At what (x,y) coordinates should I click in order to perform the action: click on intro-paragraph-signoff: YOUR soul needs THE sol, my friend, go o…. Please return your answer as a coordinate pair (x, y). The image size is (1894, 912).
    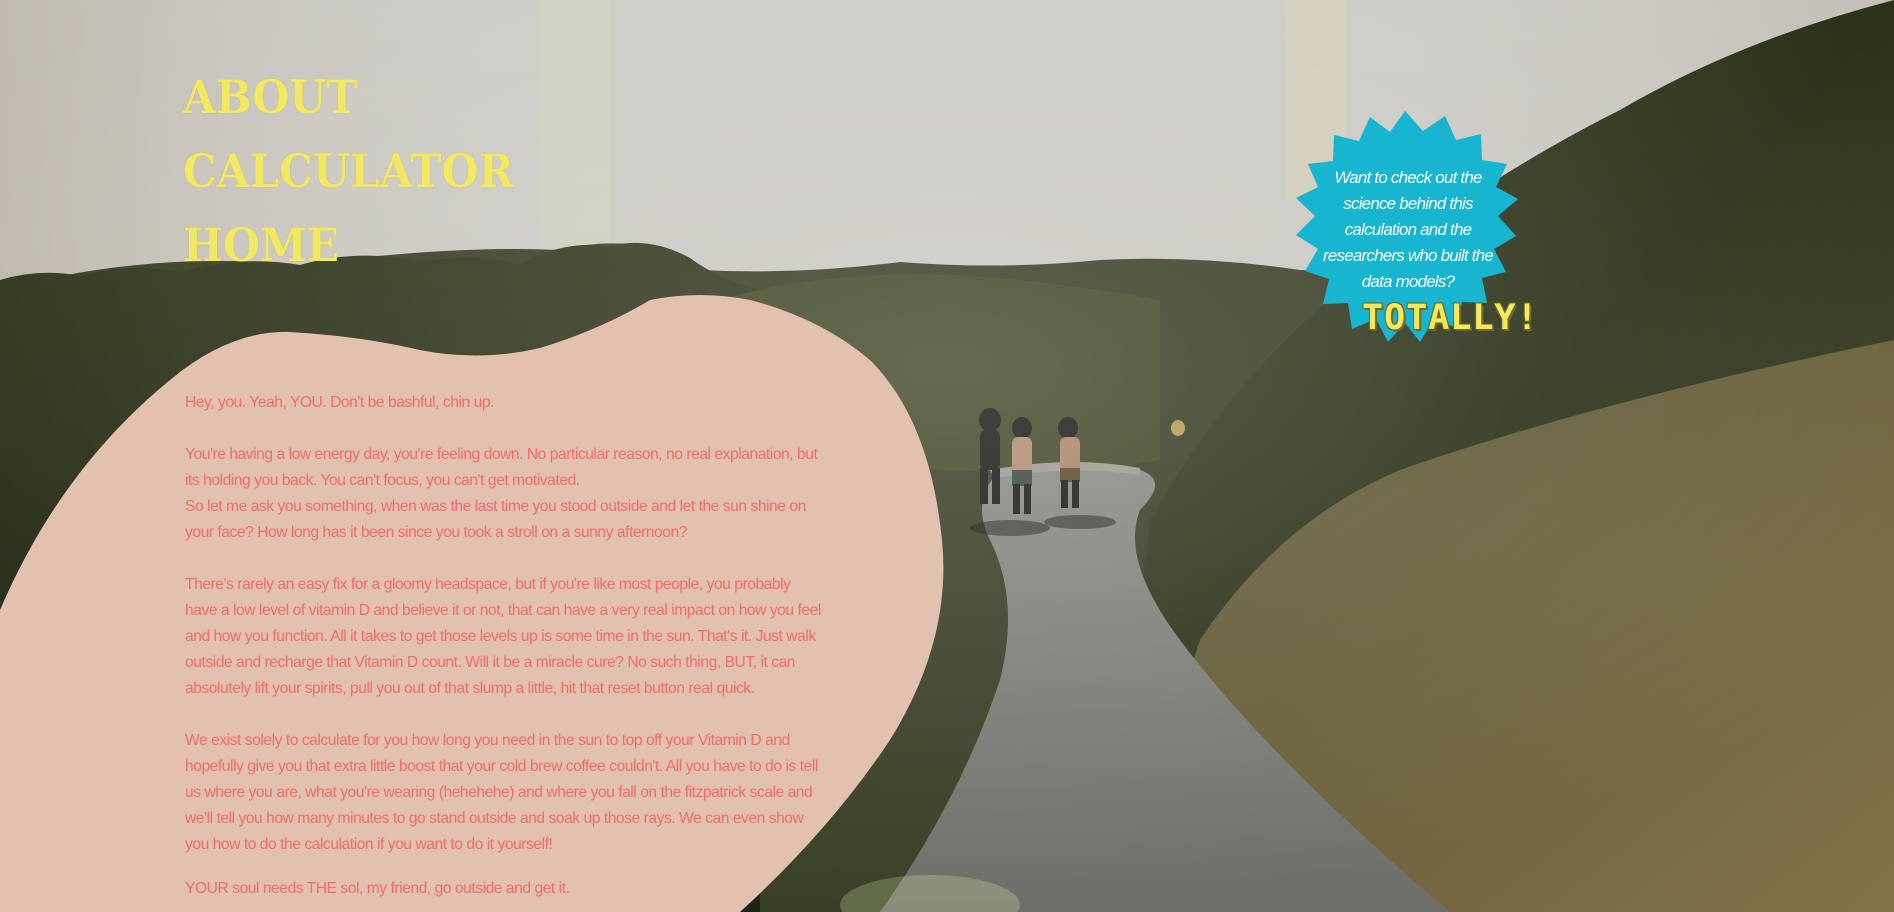
    Looking at the image, I should click on (377, 888).